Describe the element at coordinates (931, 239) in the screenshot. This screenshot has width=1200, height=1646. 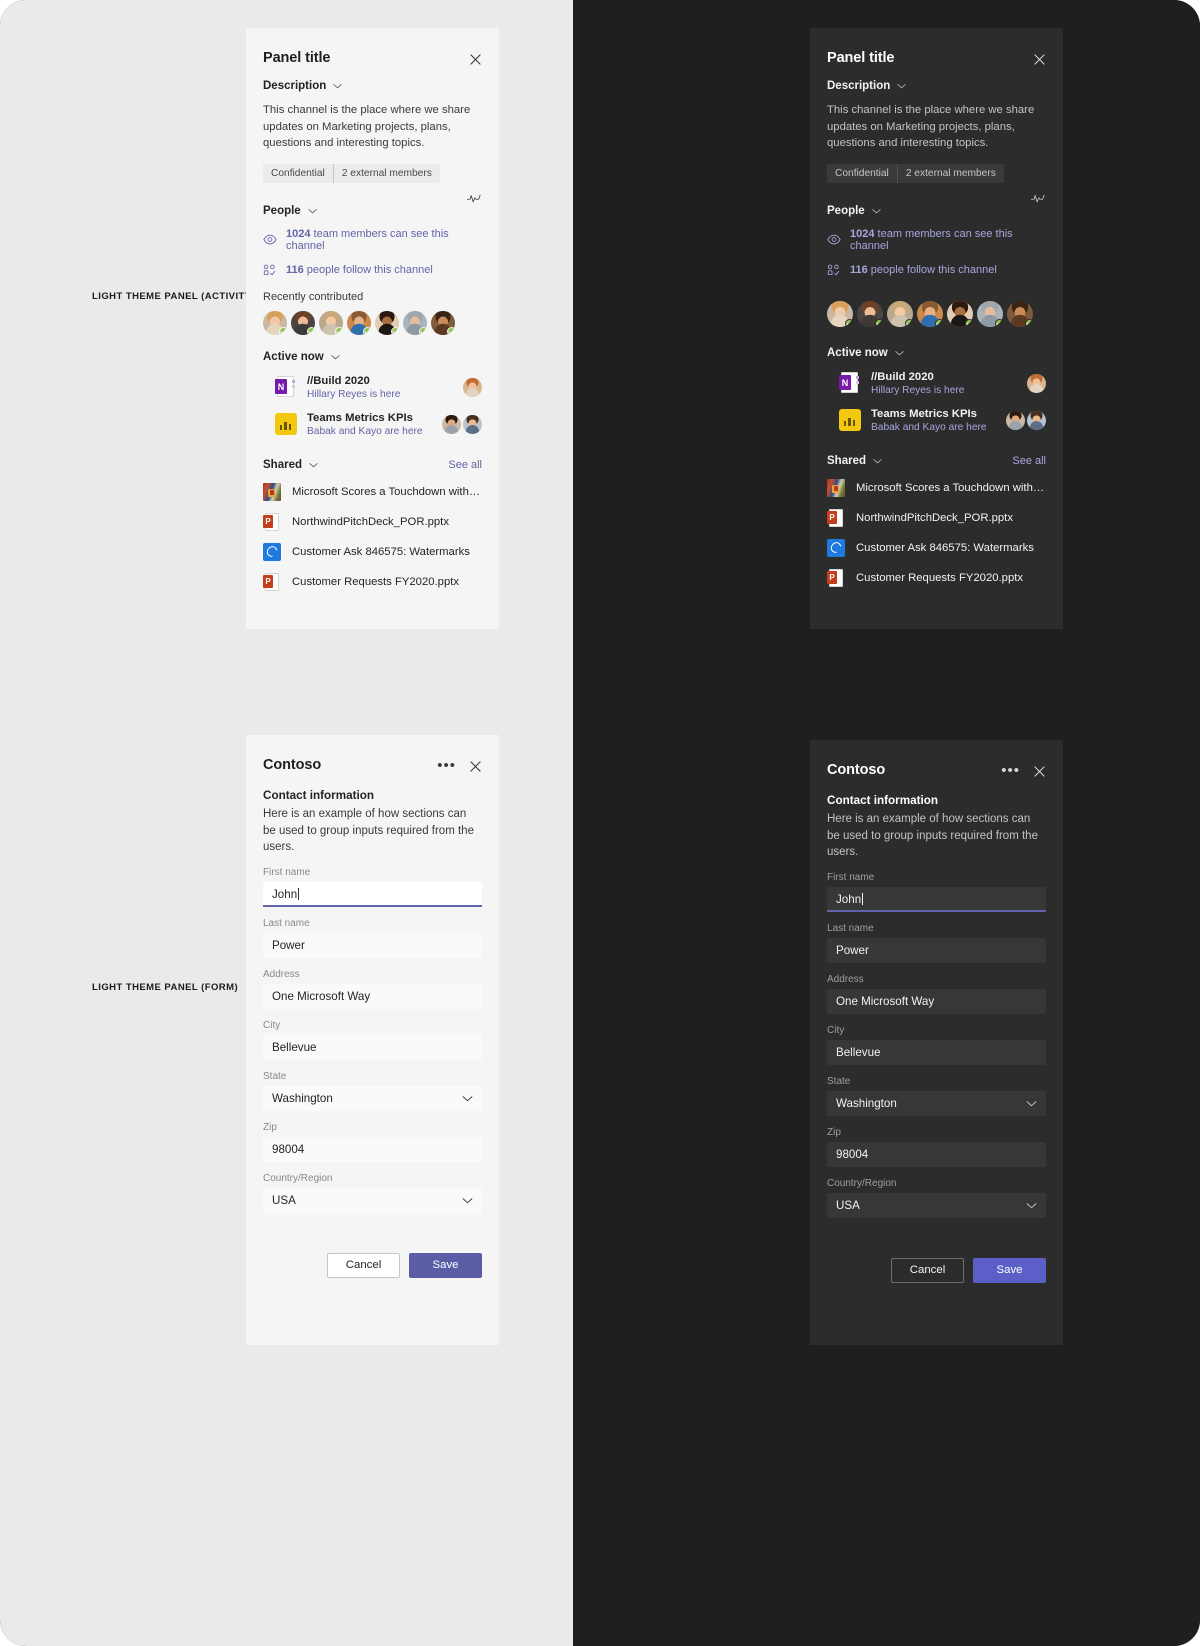
I see `people-stat-text: 1024 team members can see this channel` at that location.